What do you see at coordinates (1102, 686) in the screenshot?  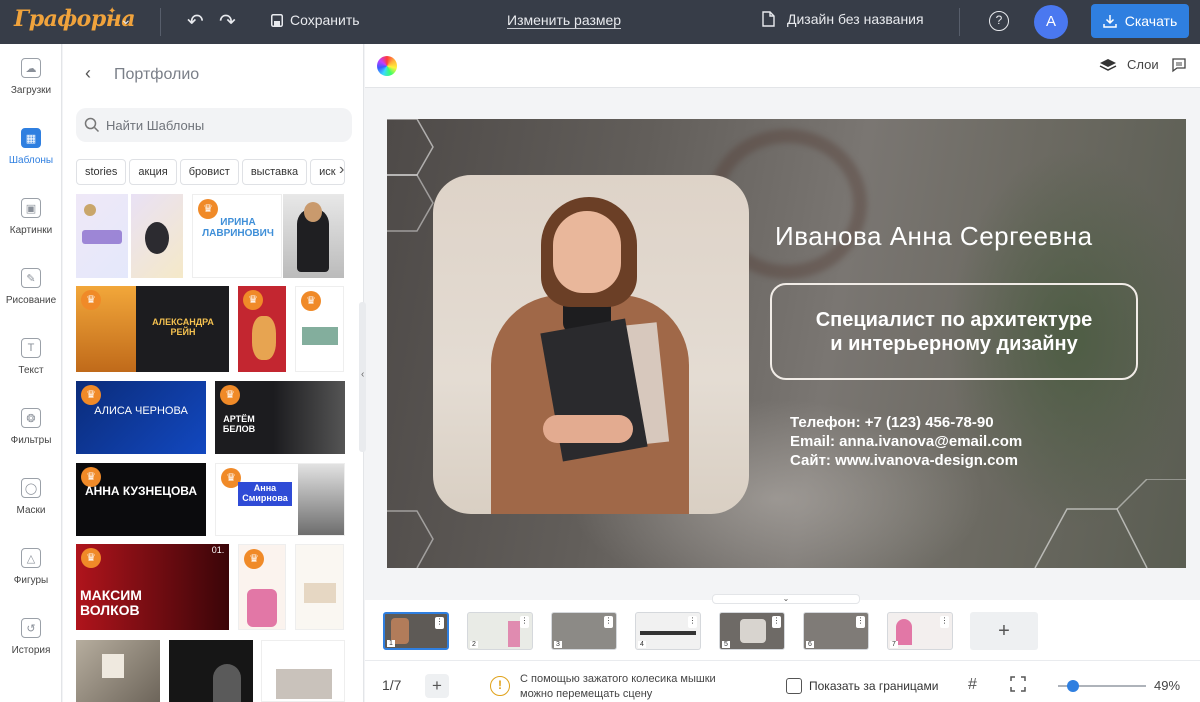 I see `zoom-slider` at bounding box center [1102, 686].